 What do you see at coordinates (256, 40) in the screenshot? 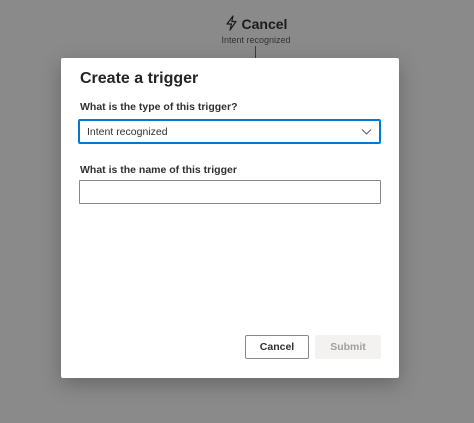
I see `background-node-subtitle: Intent recognized` at bounding box center [256, 40].